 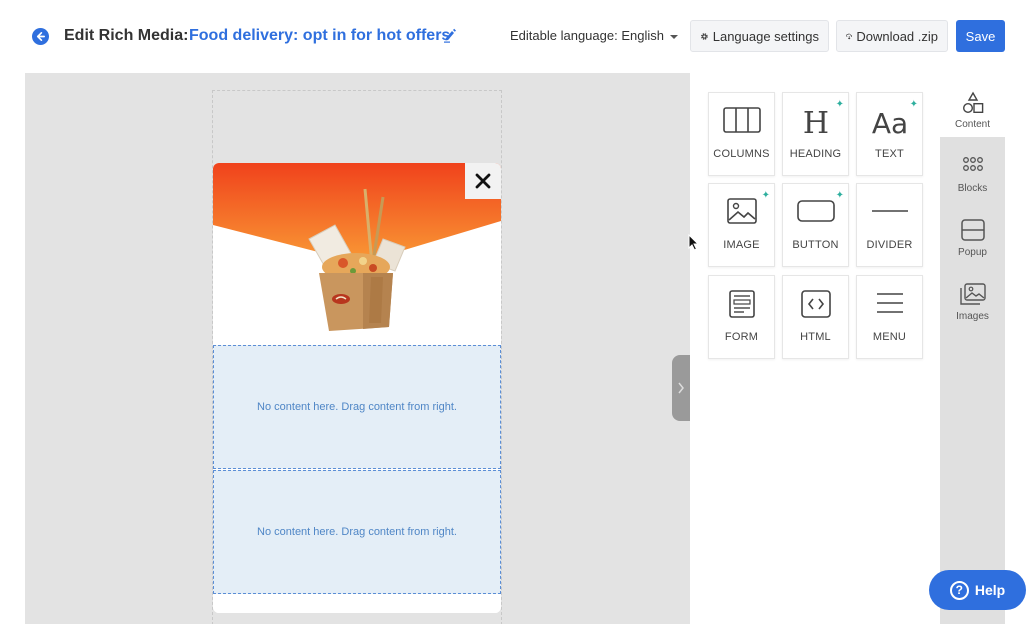 What do you see at coordinates (972, 316) in the screenshot?
I see `nav-label: Images` at bounding box center [972, 316].